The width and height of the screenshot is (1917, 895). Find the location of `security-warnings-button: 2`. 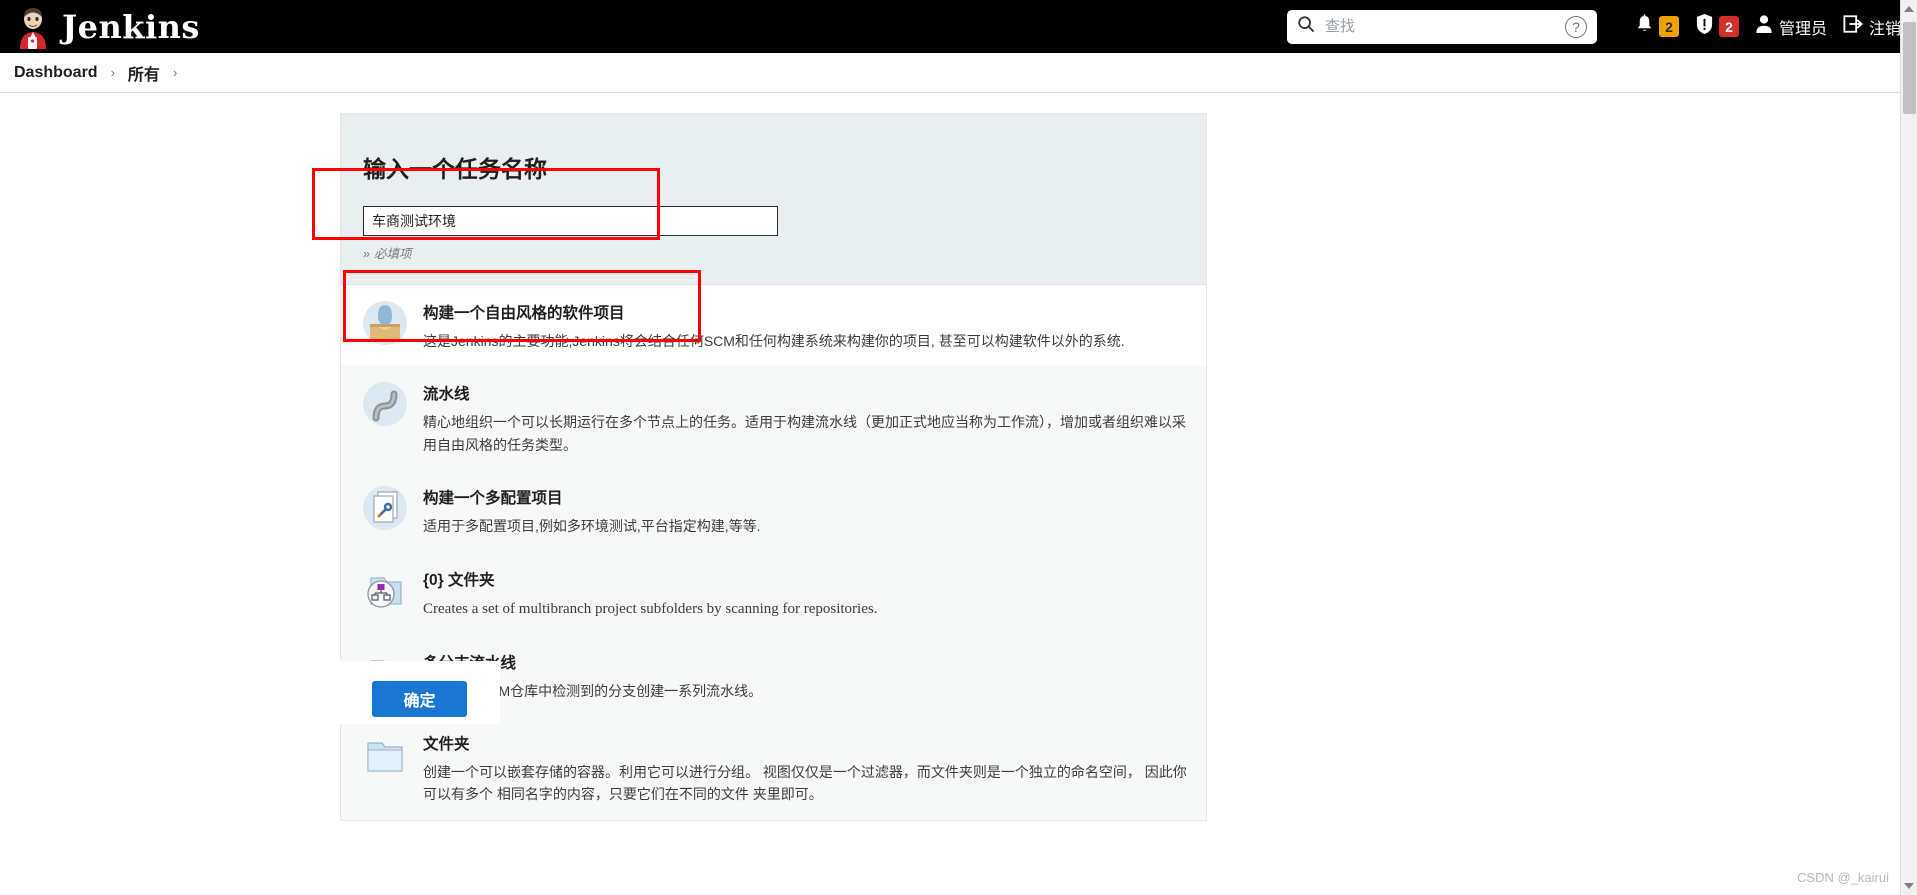

security-warnings-button: 2 is located at coordinates (1717, 26).